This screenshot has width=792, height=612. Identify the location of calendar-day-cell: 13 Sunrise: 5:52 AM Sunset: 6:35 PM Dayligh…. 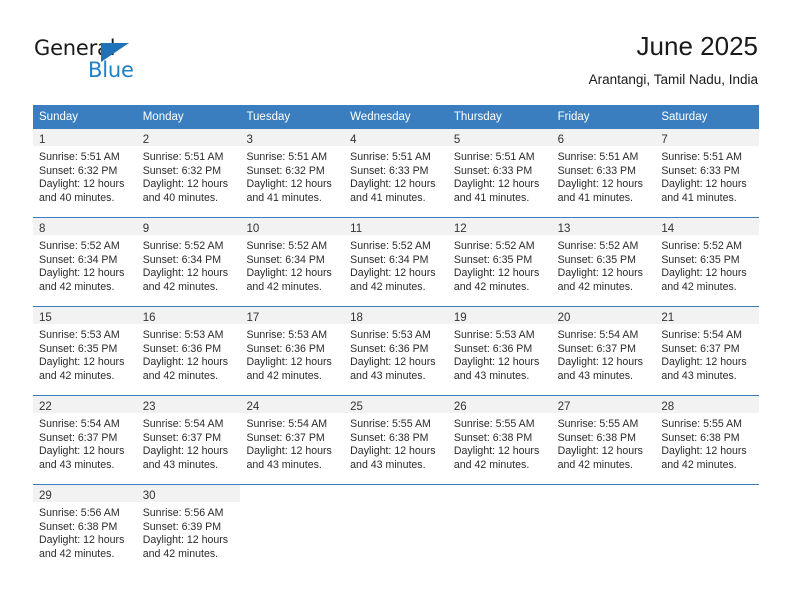
(603, 262).